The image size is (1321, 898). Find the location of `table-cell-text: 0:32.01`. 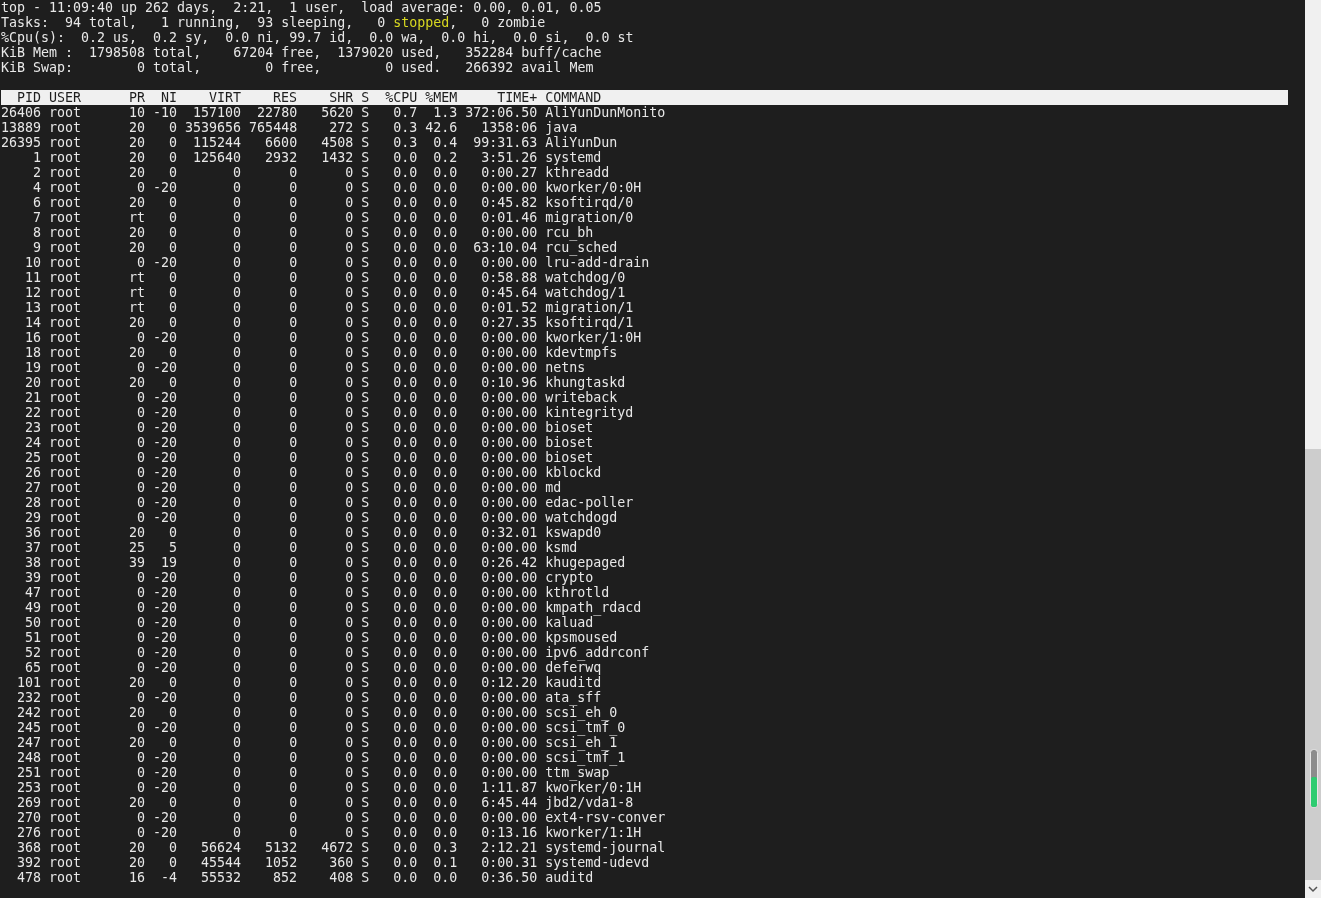

table-cell-text: 0:32.01 is located at coordinates (509, 532).